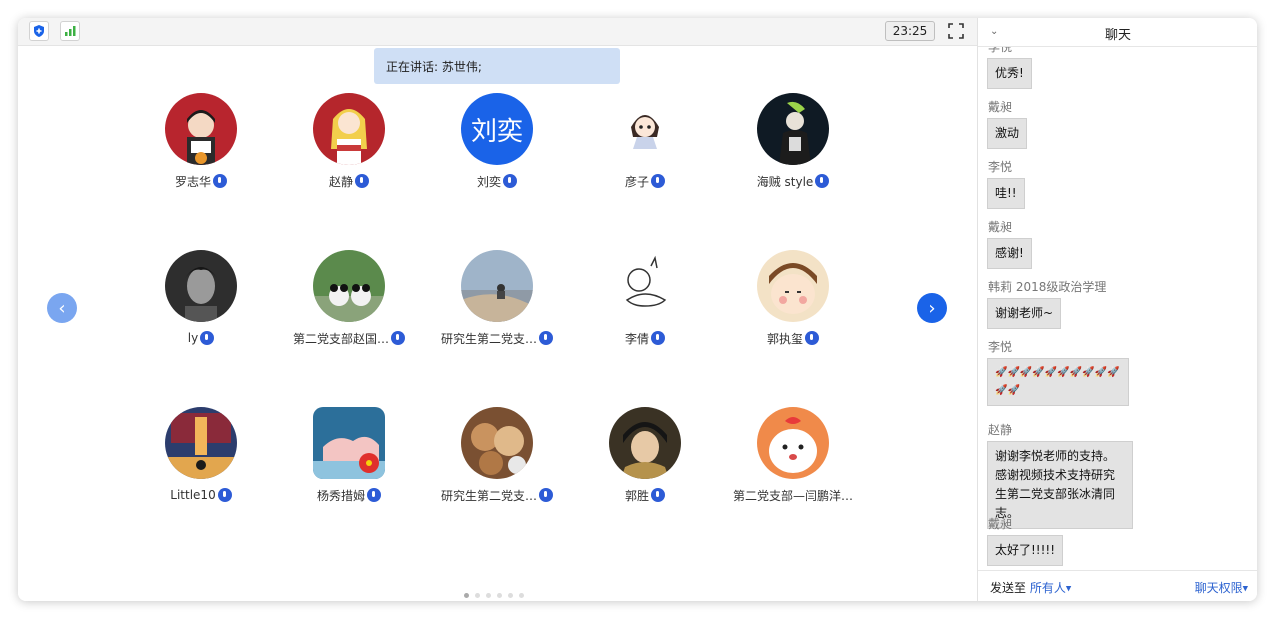 The image size is (1275, 619). What do you see at coordinates (1006, 193) in the screenshot?
I see `message-bubble: 哇!!` at bounding box center [1006, 193].